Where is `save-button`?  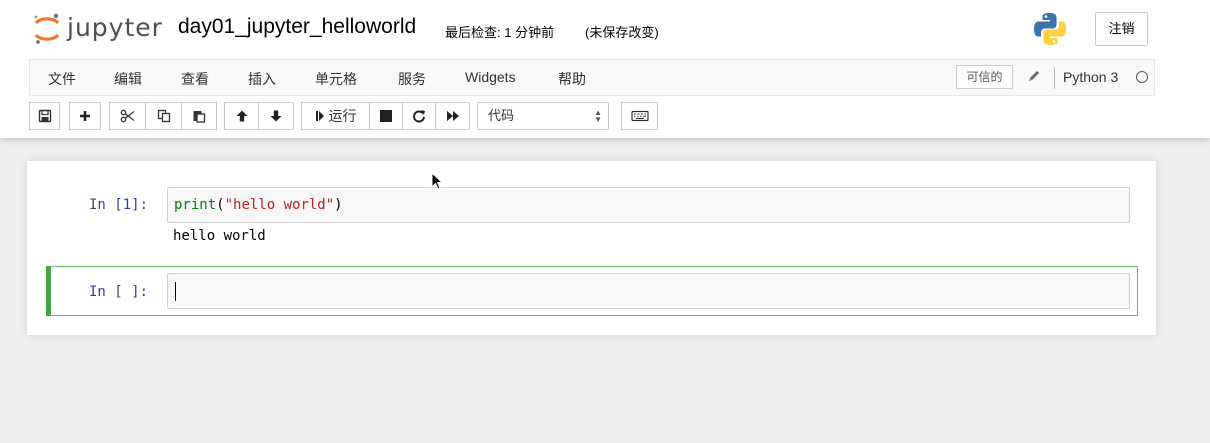
save-button is located at coordinates (44, 116).